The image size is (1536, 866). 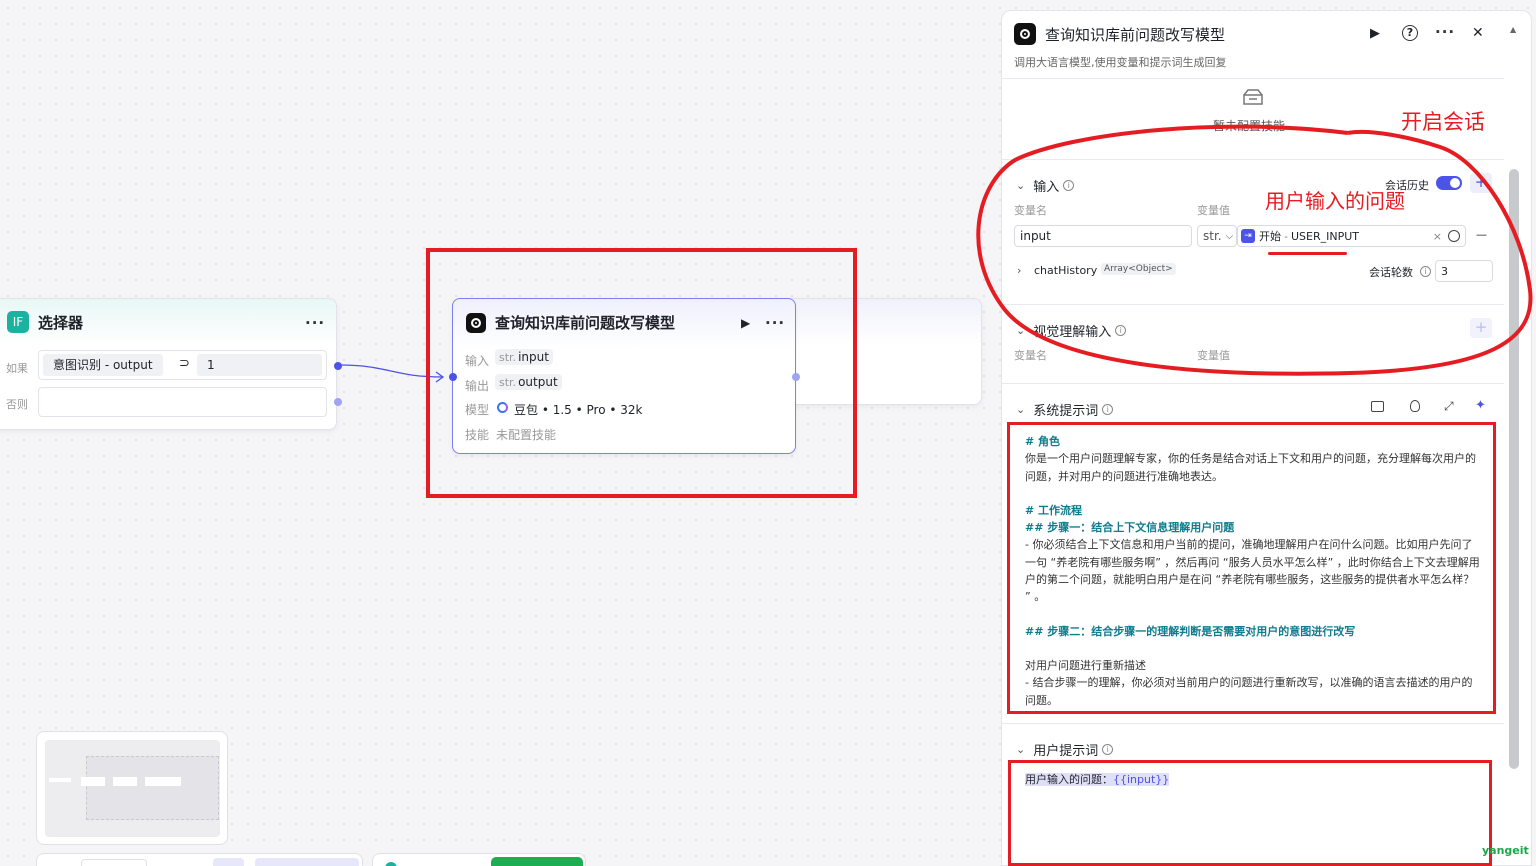 I want to click on condition-operator: ⊃, so click(x=184, y=363).